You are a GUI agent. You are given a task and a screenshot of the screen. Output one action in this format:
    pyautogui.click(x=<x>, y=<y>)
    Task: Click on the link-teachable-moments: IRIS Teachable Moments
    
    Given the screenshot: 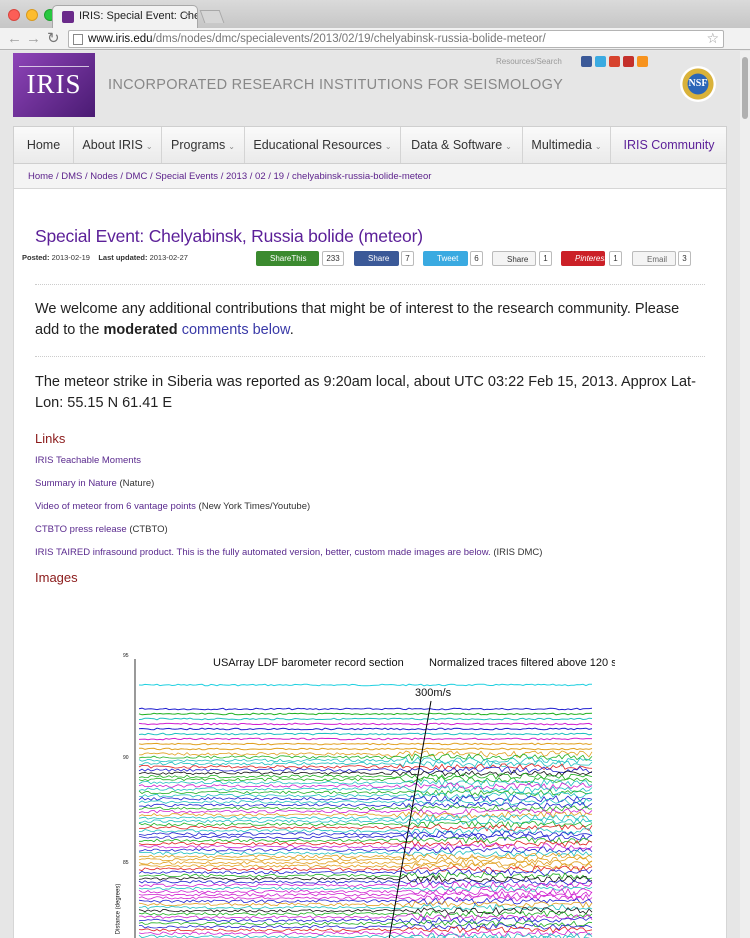 What is the action you would take?
    pyautogui.click(x=88, y=460)
    